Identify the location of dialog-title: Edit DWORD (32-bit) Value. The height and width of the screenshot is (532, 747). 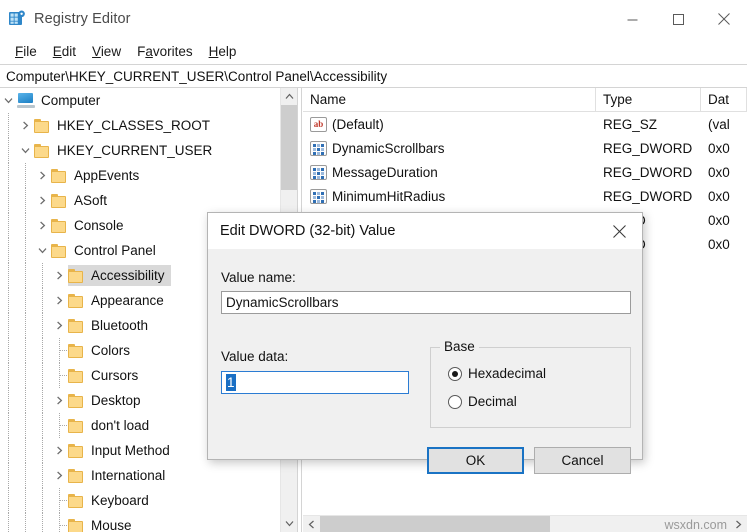
(308, 231).